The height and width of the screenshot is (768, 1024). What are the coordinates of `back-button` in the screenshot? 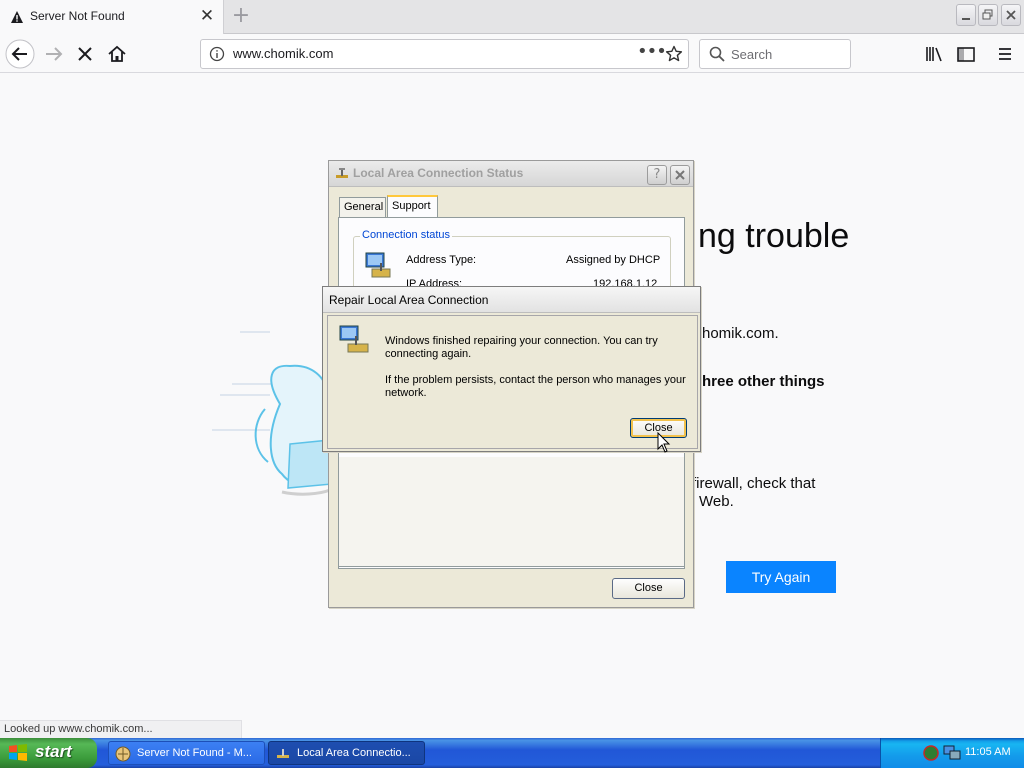 It's located at (20, 54).